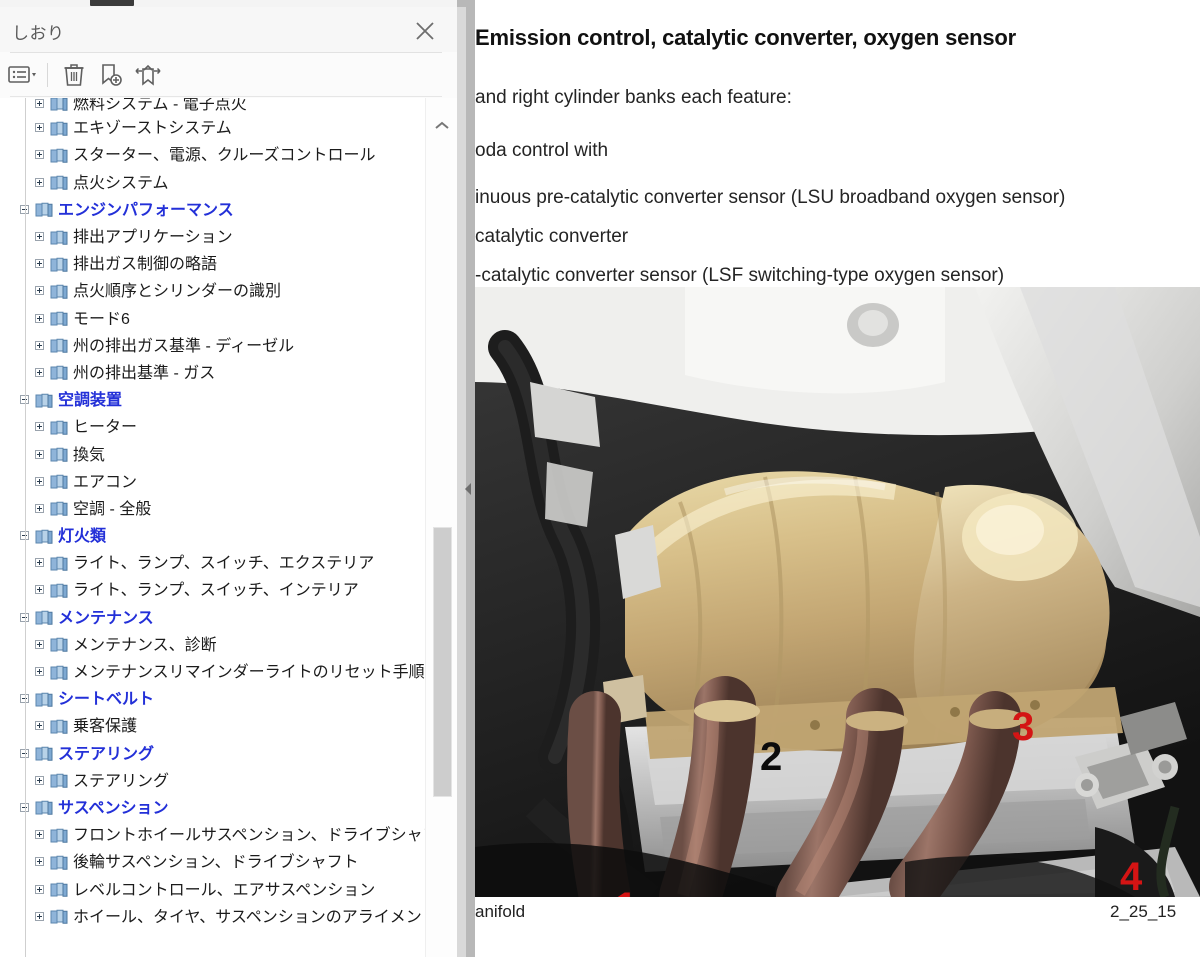 The height and width of the screenshot is (957, 1200). Describe the element at coordinates (224, 156) in the screenshot. I see `bookmark-label: スターター、電源、クルーズコントロール` at that location.